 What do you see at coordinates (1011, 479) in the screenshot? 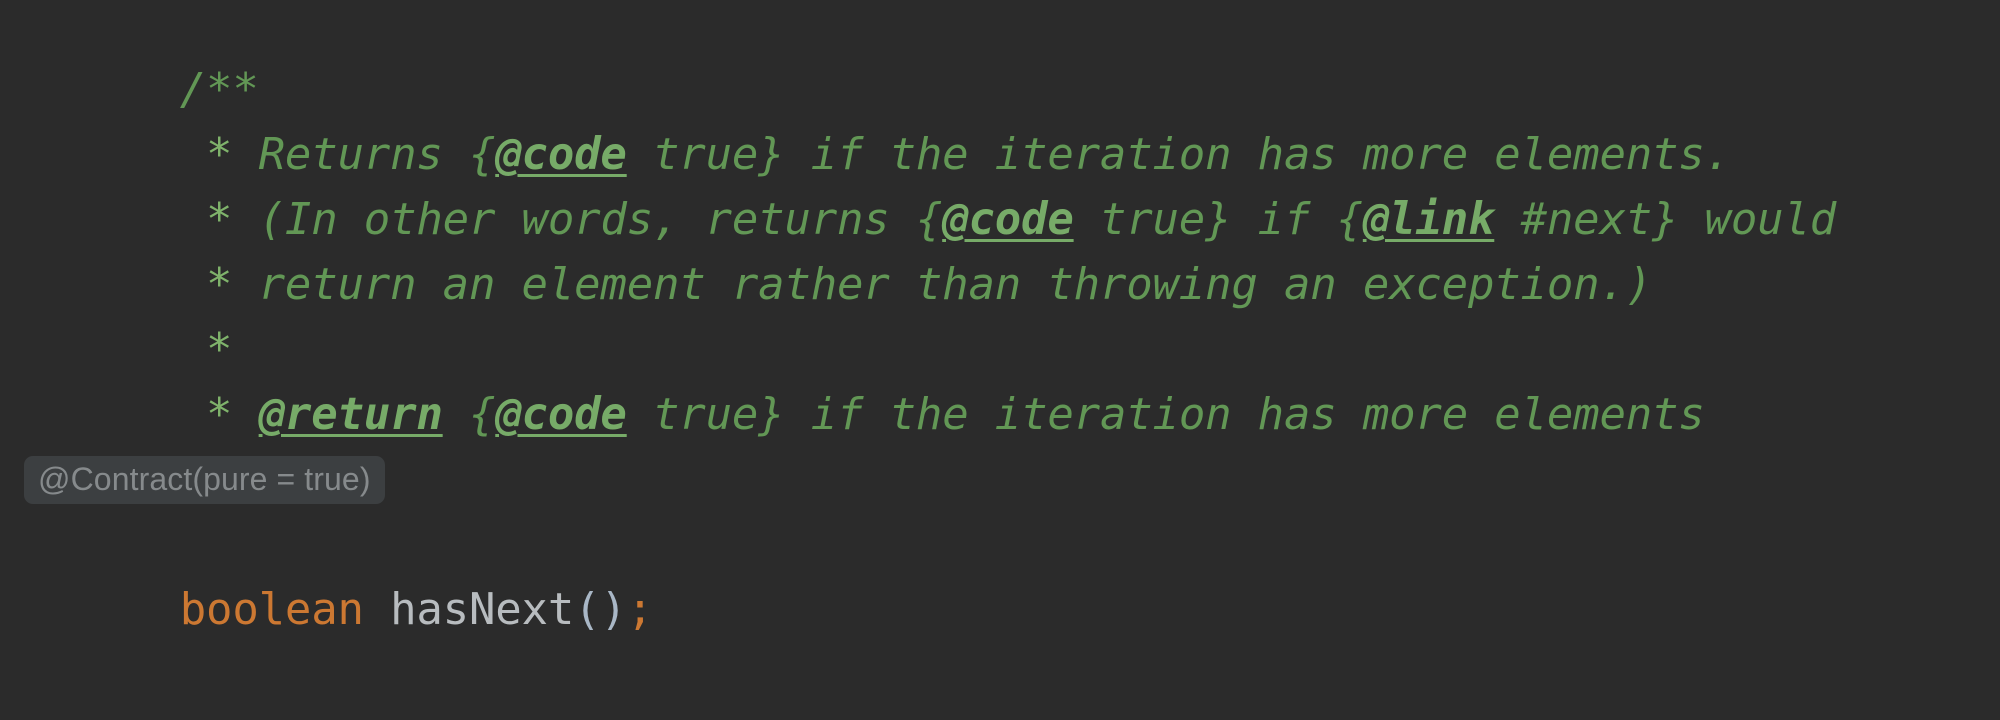
I see `inlay-hint-line: @Contract(pure = true)` at bounding box center [1011, 479].